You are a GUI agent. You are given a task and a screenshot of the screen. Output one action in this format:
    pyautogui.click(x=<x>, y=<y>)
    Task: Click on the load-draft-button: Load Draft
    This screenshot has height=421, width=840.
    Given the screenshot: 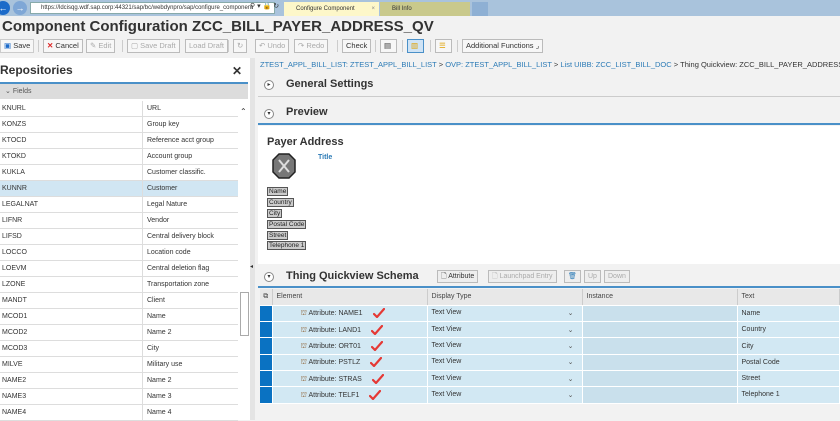 What is the action you would take?
    pyautogui.click(x=207, y=46)
    